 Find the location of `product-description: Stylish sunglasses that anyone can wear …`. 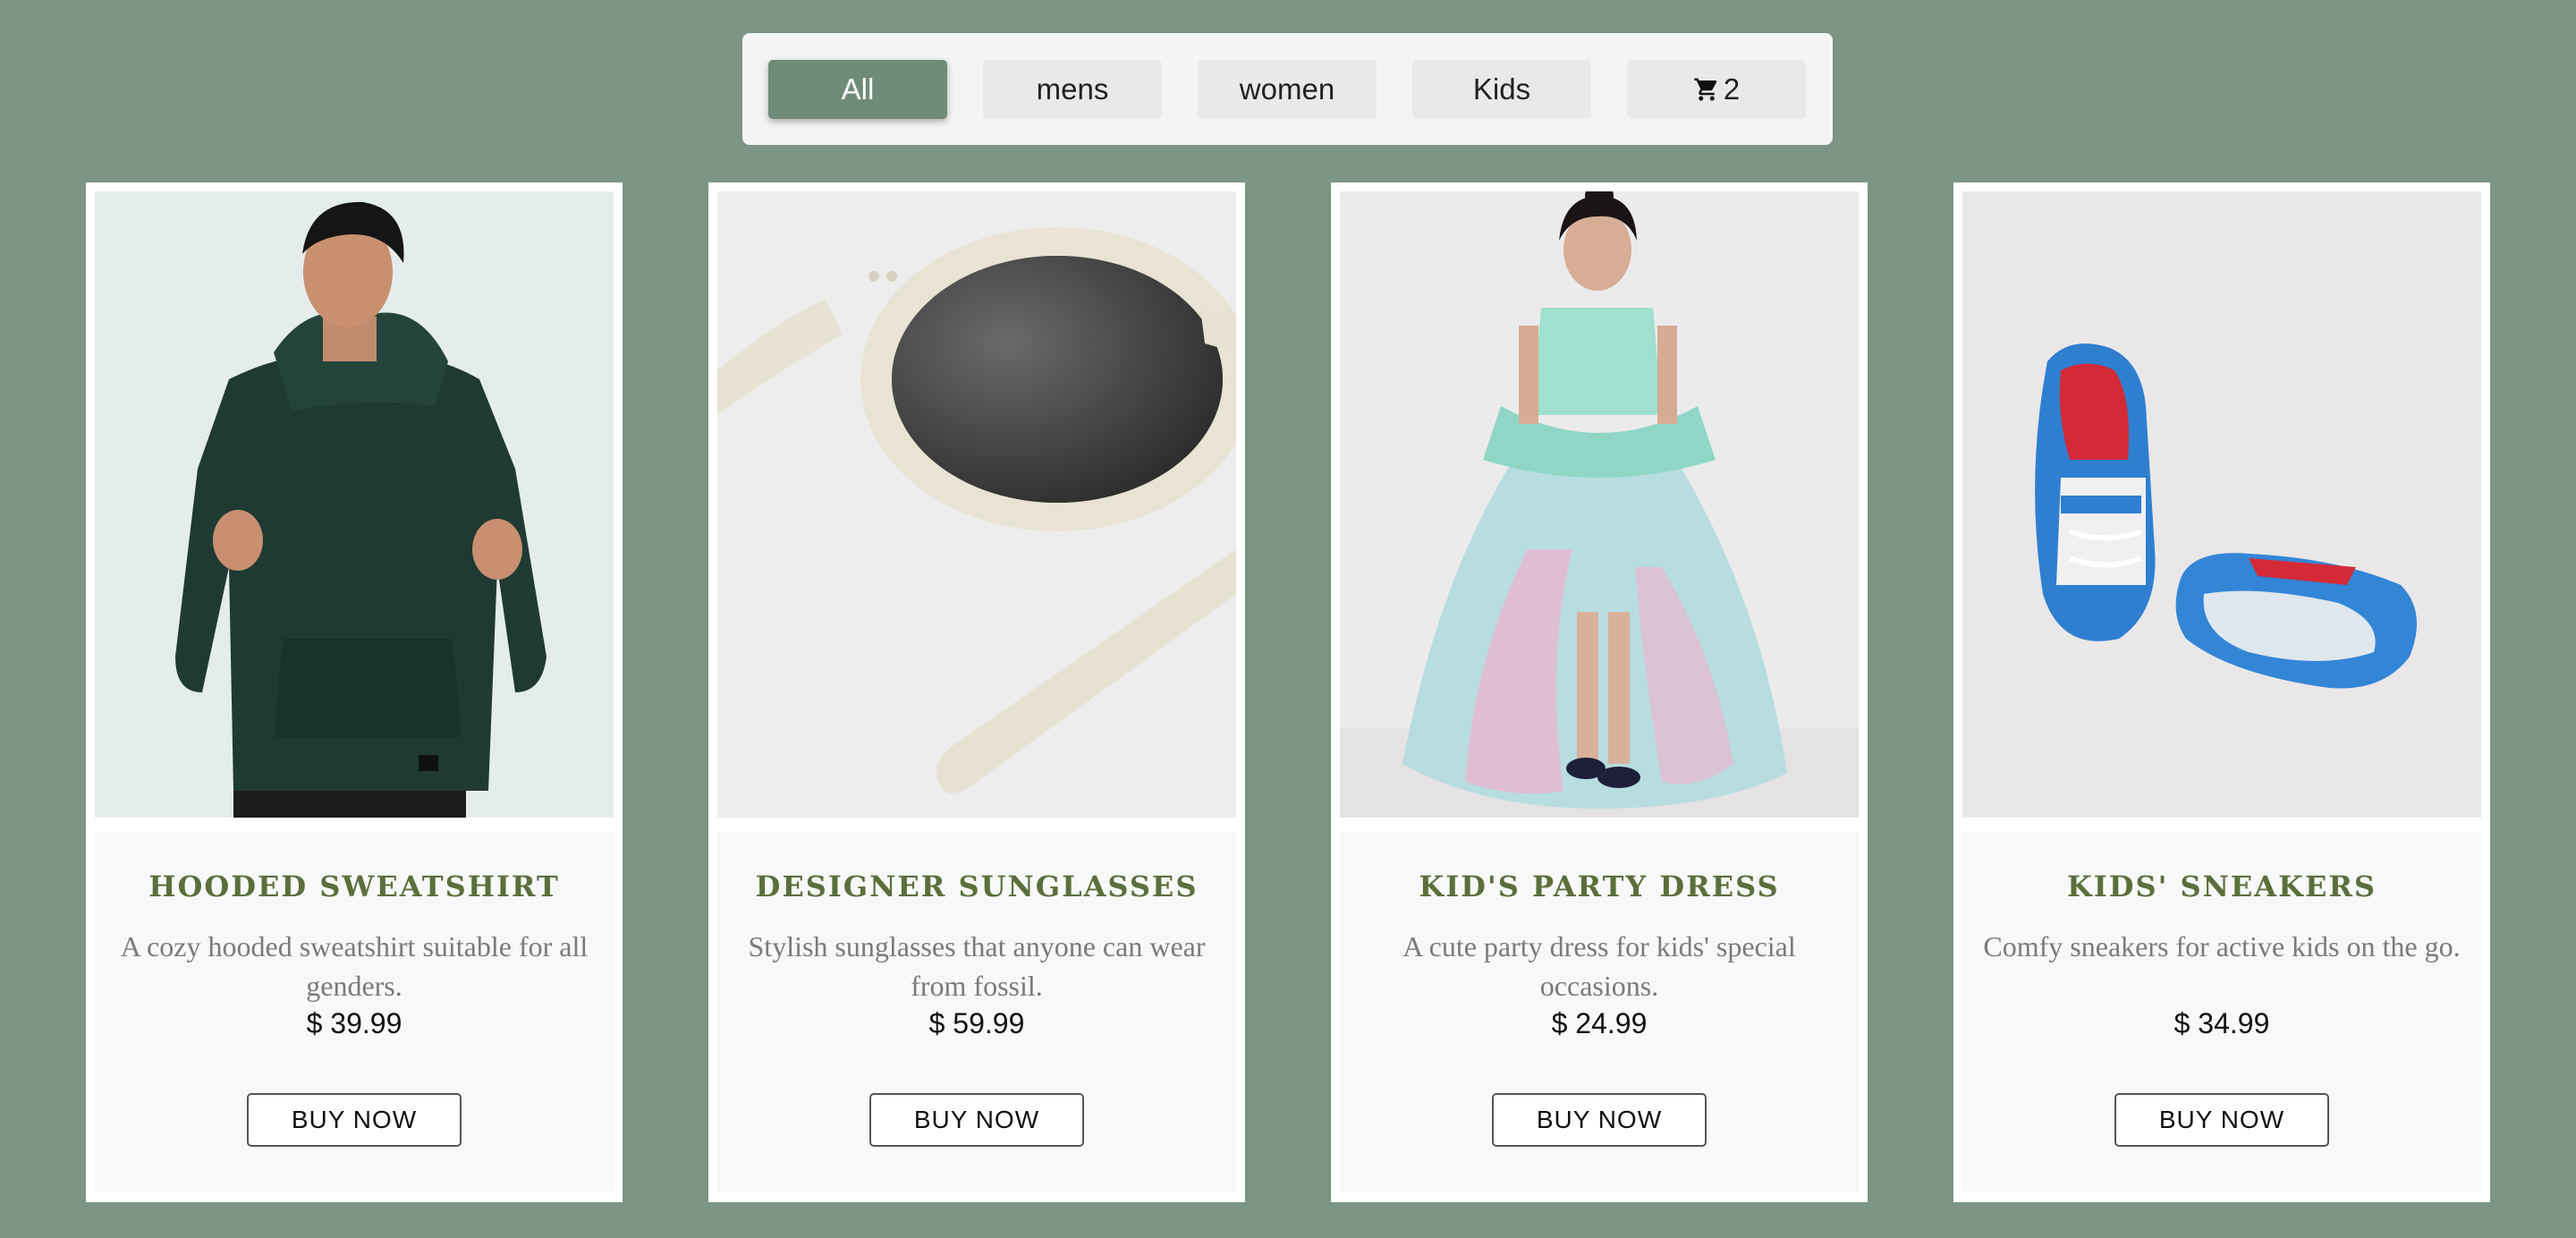

product-description: Stylish sunglasses that anyone can wear … is located at coordinates (977, 966).